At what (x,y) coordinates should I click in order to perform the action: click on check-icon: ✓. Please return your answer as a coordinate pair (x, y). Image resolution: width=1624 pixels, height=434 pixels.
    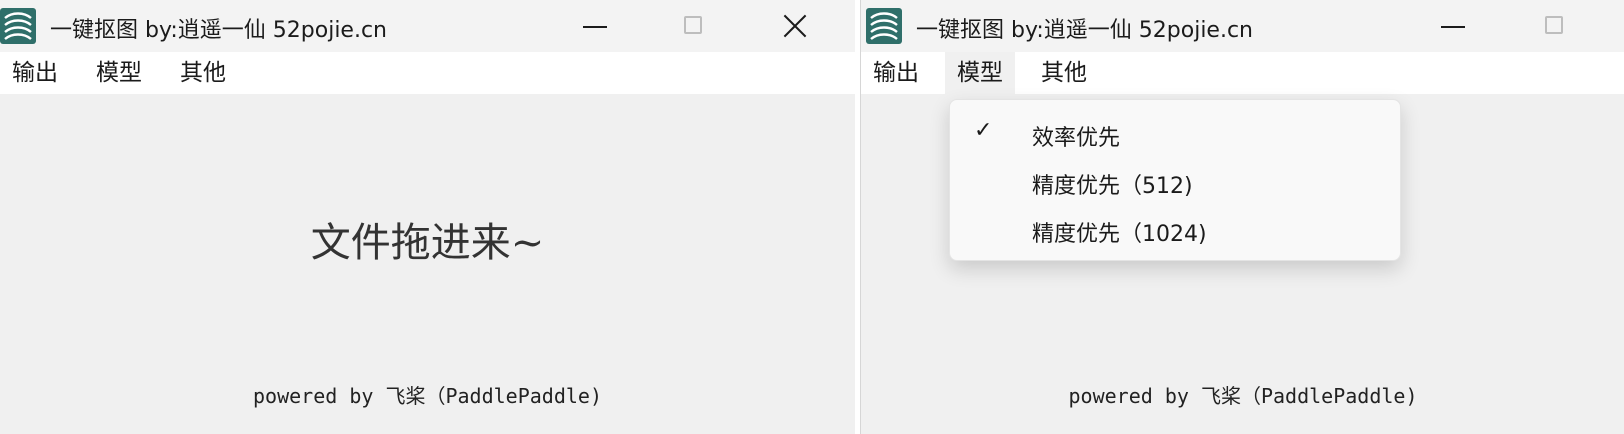
    Looking at the image, I should click on (983, 130).